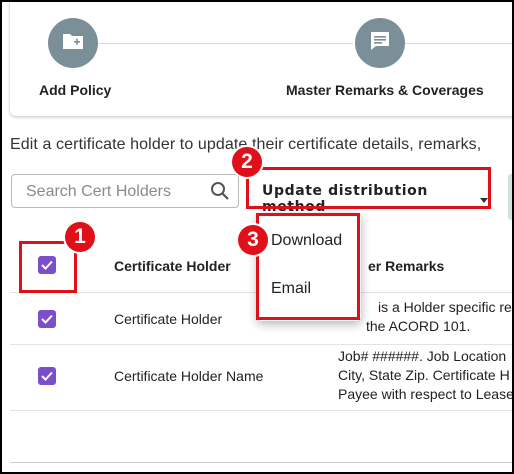  Describe the element at coordinates (247, 162) in the screenshot. I see `callout-badge-2: 2` at that location.